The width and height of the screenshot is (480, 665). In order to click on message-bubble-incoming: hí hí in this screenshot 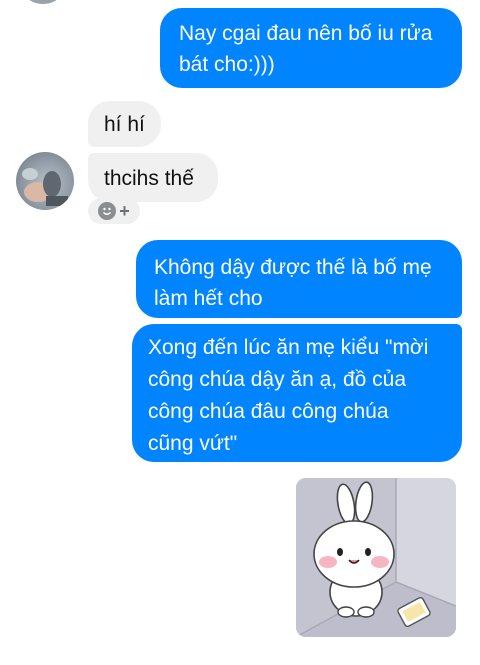, I will do `click(124, 124)`.